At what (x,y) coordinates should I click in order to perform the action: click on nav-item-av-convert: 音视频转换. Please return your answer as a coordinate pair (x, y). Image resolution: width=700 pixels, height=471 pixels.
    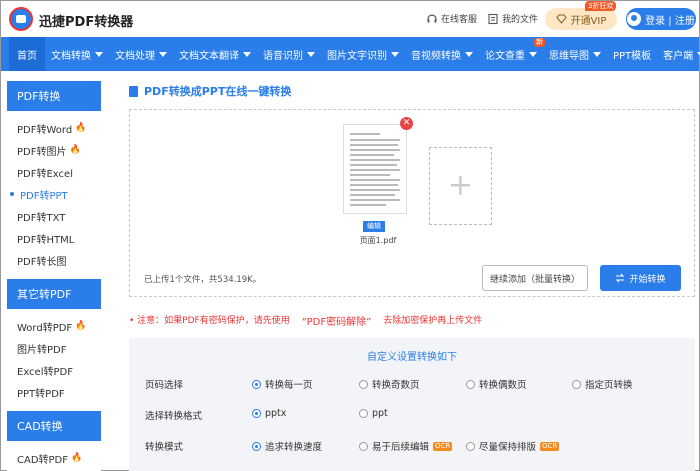
    Looking at the image, I should click on (442, 54).